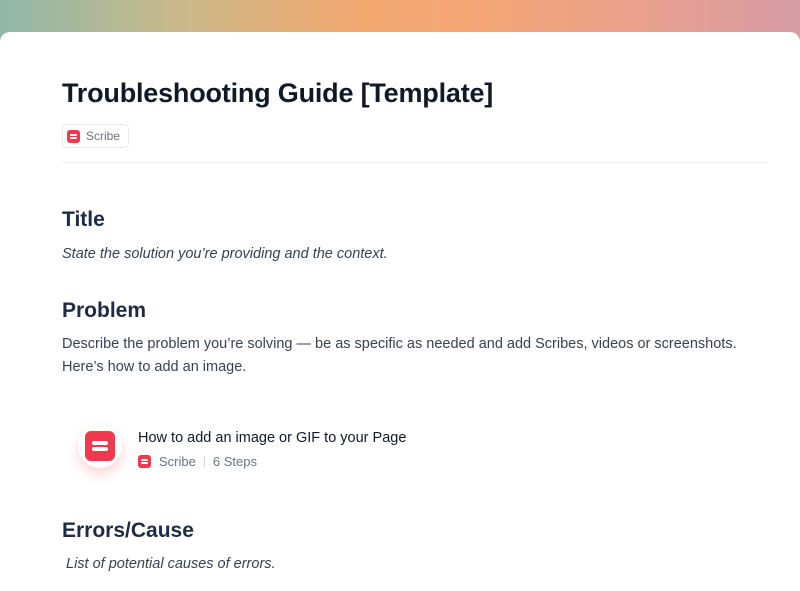  Describe the element at coordinates (272, 438) in the screenshot. I see `embed-title: How to add an image or GIF to your Page` at that location.